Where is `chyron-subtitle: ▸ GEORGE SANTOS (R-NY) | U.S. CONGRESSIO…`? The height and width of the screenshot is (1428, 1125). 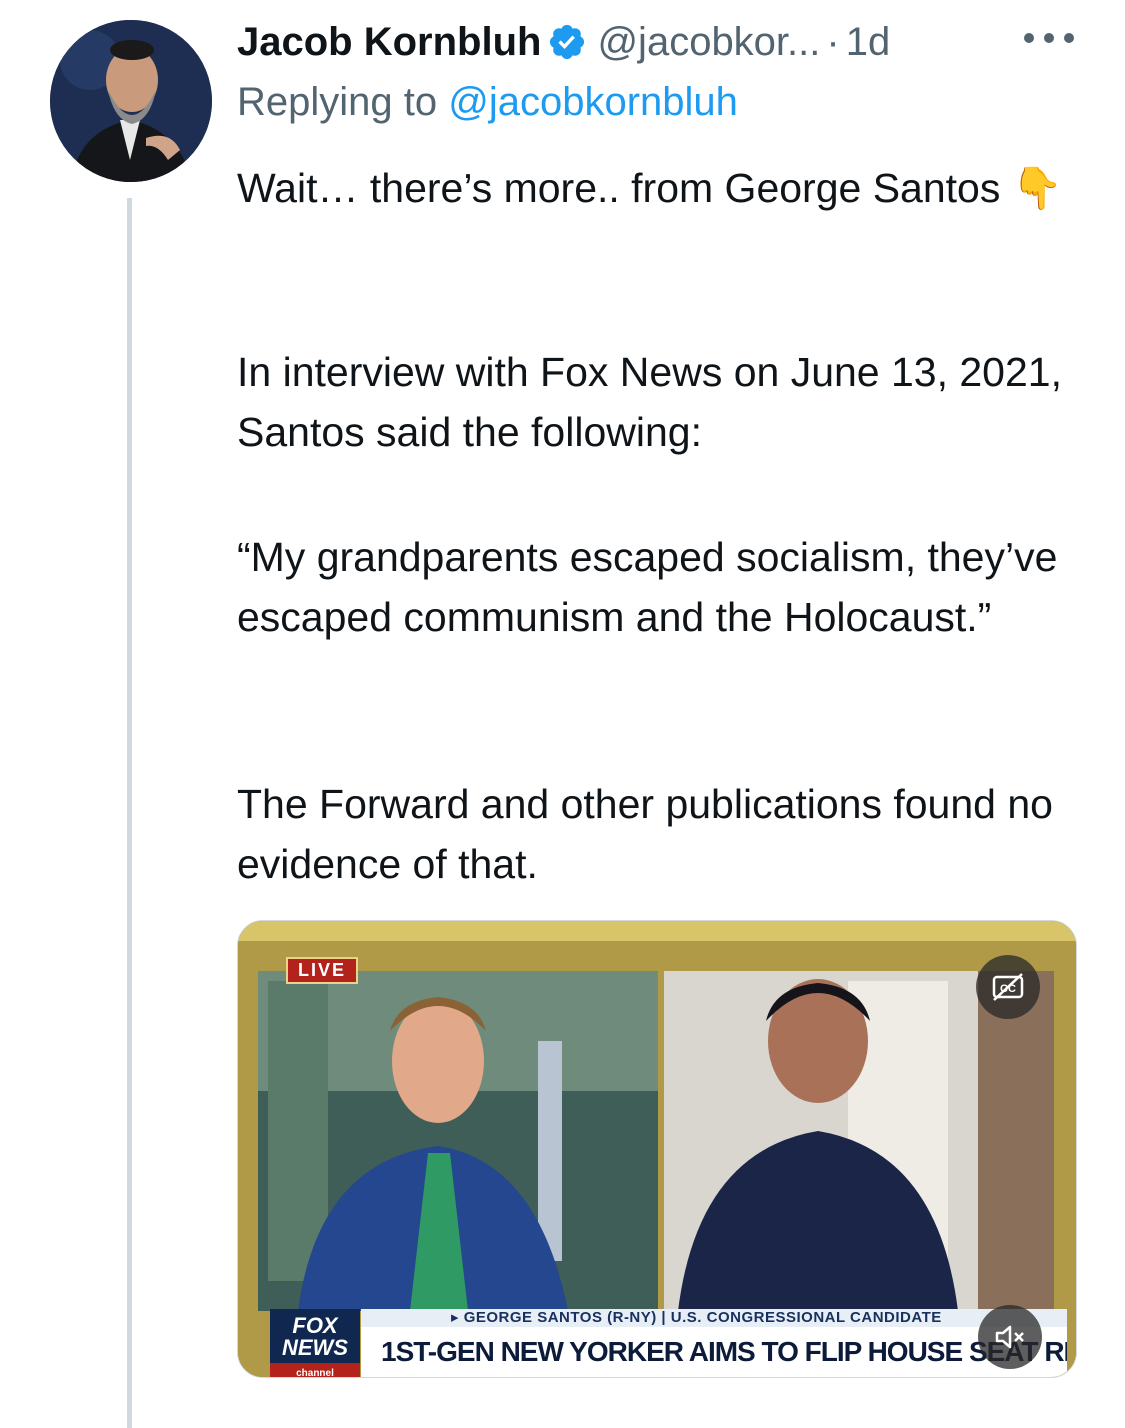
chyron-subtitle: ▸ GEORGE SANTOS (R-NY) | U.S. CONGRESSIO… is located at coordinates (714, 1318).